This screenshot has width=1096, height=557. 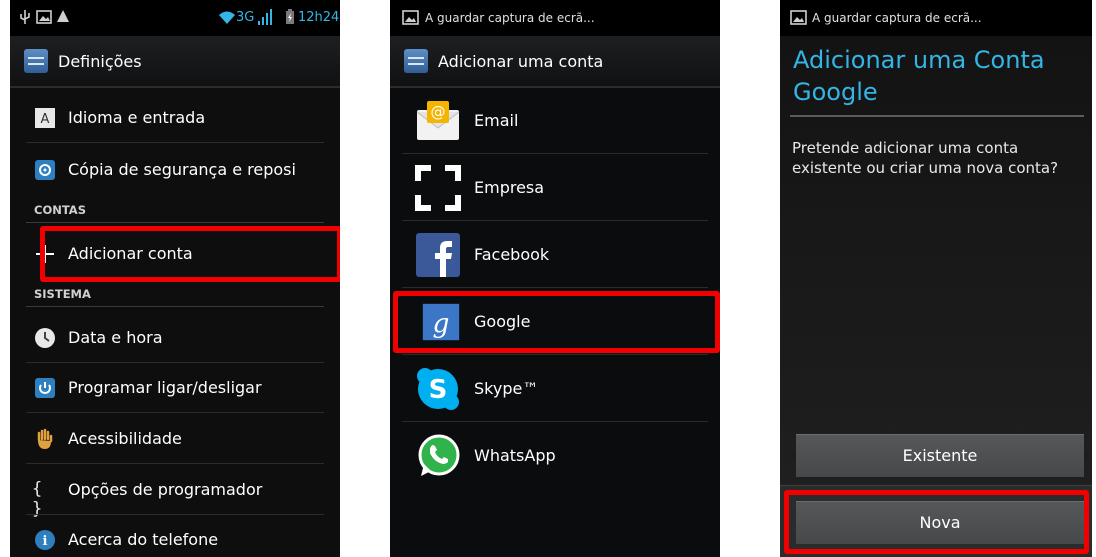 I want to click on clock-time: 12h24, so click(x=319, y=17).